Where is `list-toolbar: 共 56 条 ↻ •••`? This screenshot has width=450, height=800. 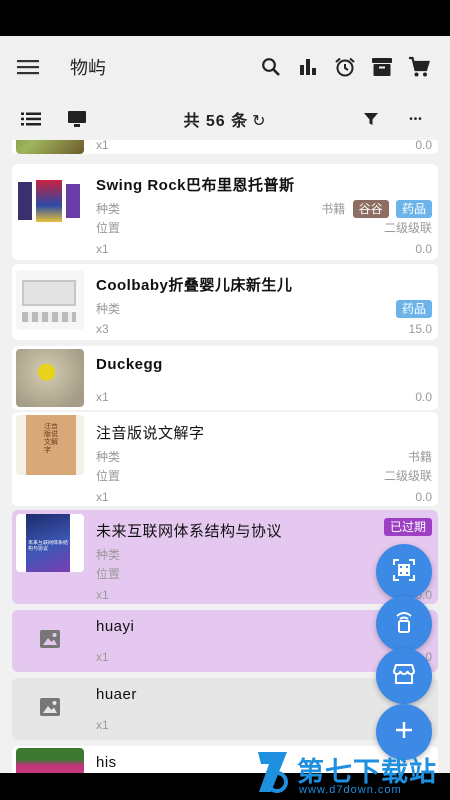
list-toolbar: 共 56 条 ↻ ••• is located at coordinates (225, 119).